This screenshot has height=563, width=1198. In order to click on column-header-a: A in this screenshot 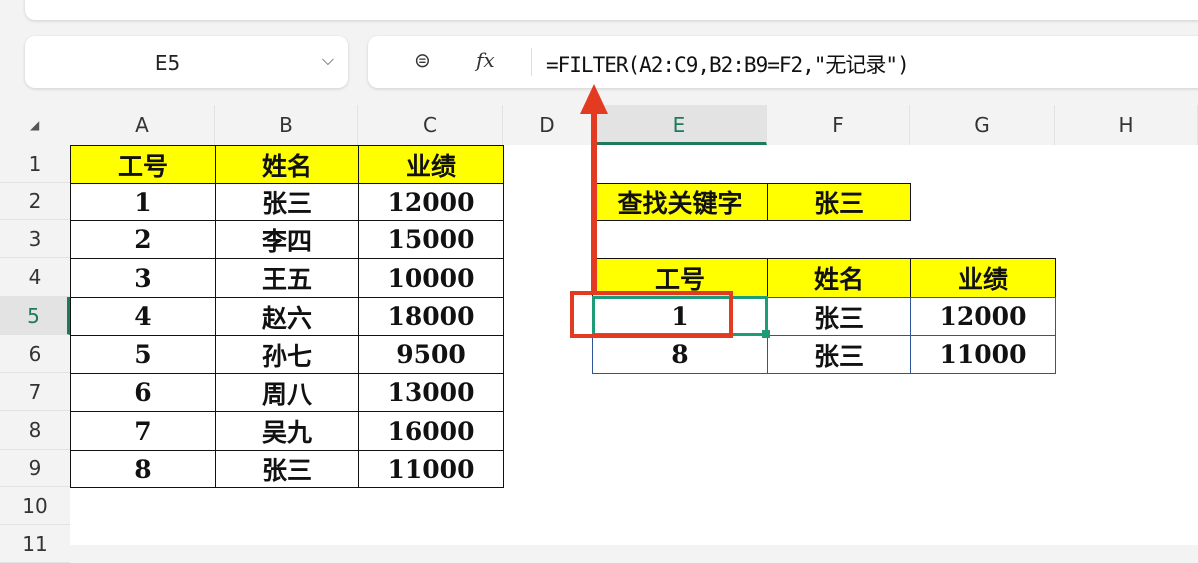, I will do `click(142, 125)`.